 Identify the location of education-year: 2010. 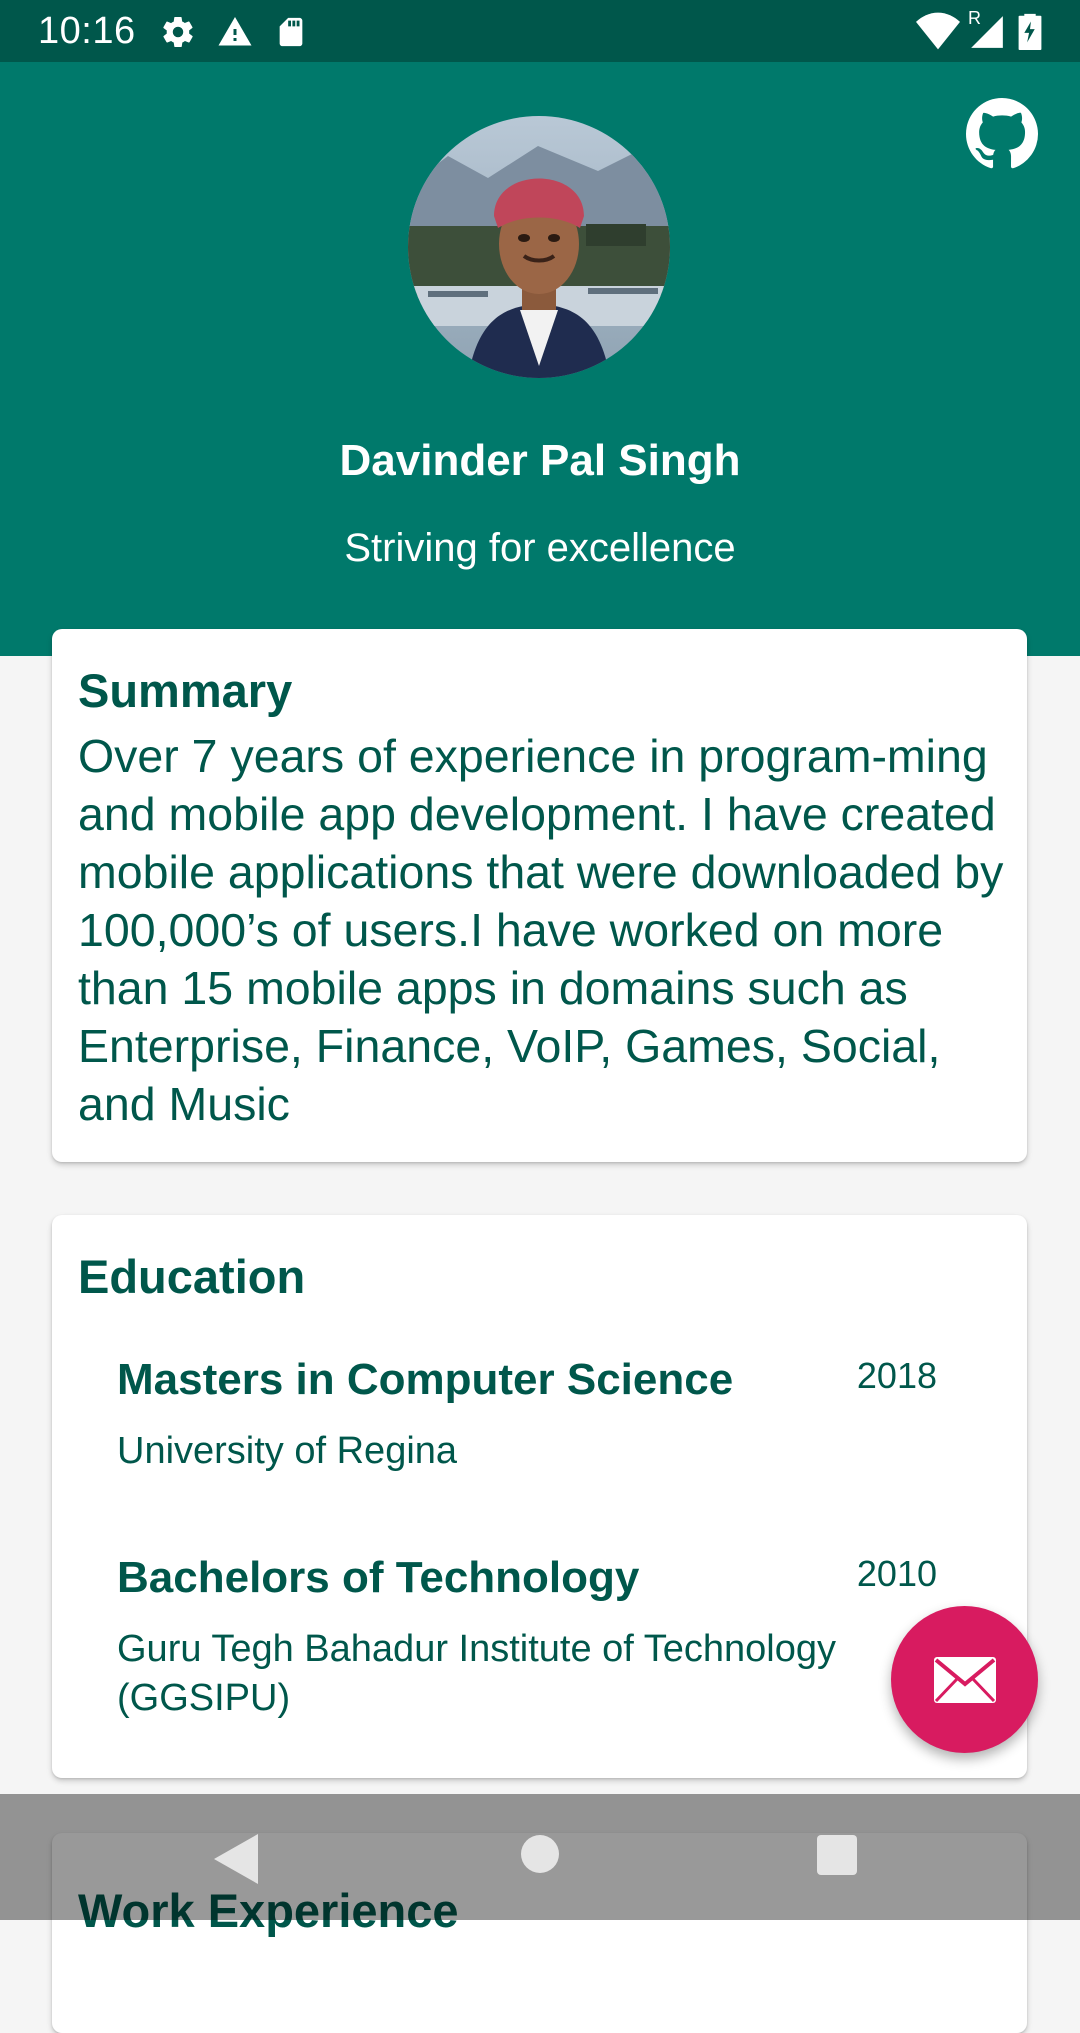
(896, 1573).